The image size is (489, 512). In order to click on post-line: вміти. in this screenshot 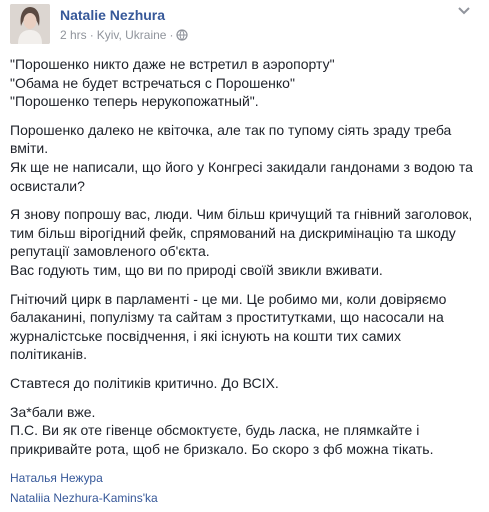, I will do `click(29, 148)`.